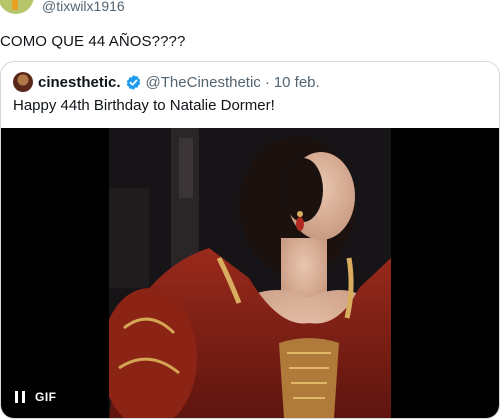 The width and height of the screenshot is (500, 419). I want to click on quoted-author-avatar, so click(23, 82).